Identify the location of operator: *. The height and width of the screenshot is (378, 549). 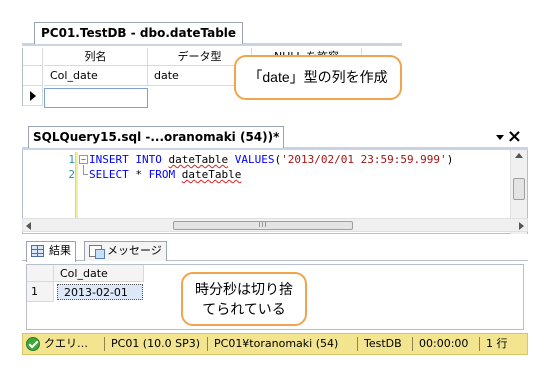
(138, 174).